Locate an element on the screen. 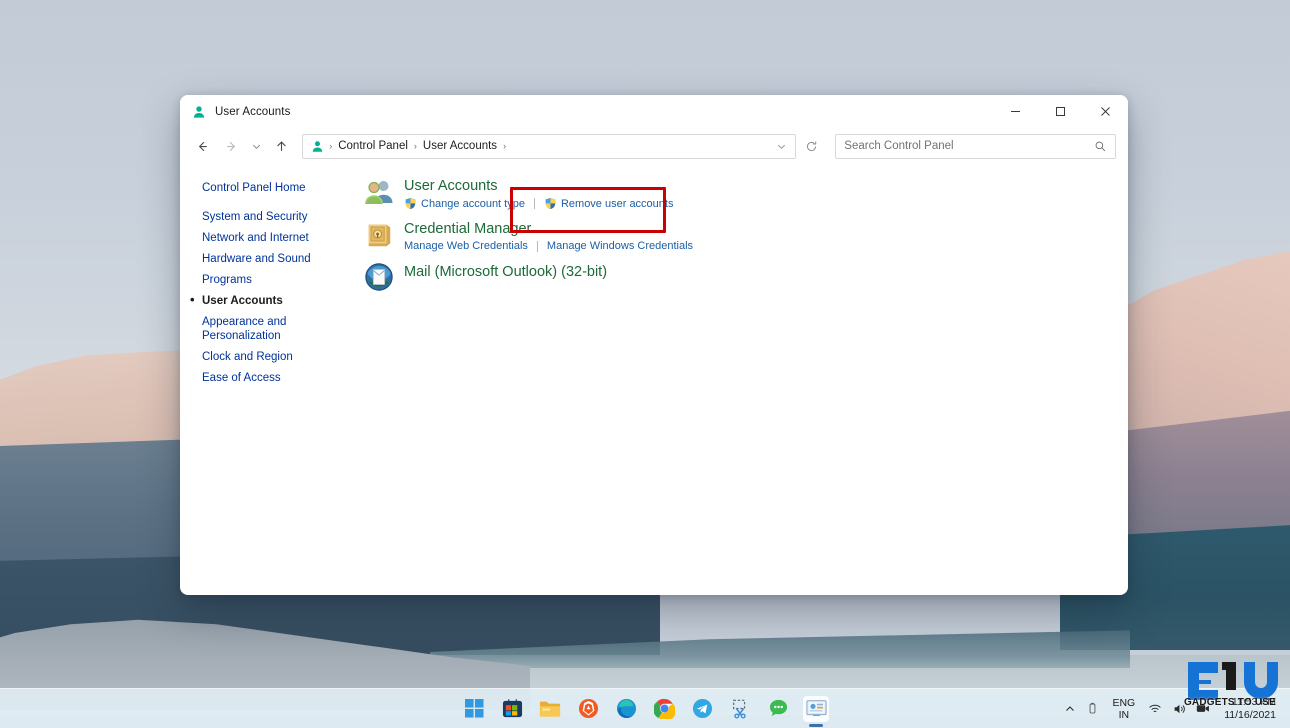 This screenshot has width=1290, height=728. search-box is located at coordinates (975, 146).